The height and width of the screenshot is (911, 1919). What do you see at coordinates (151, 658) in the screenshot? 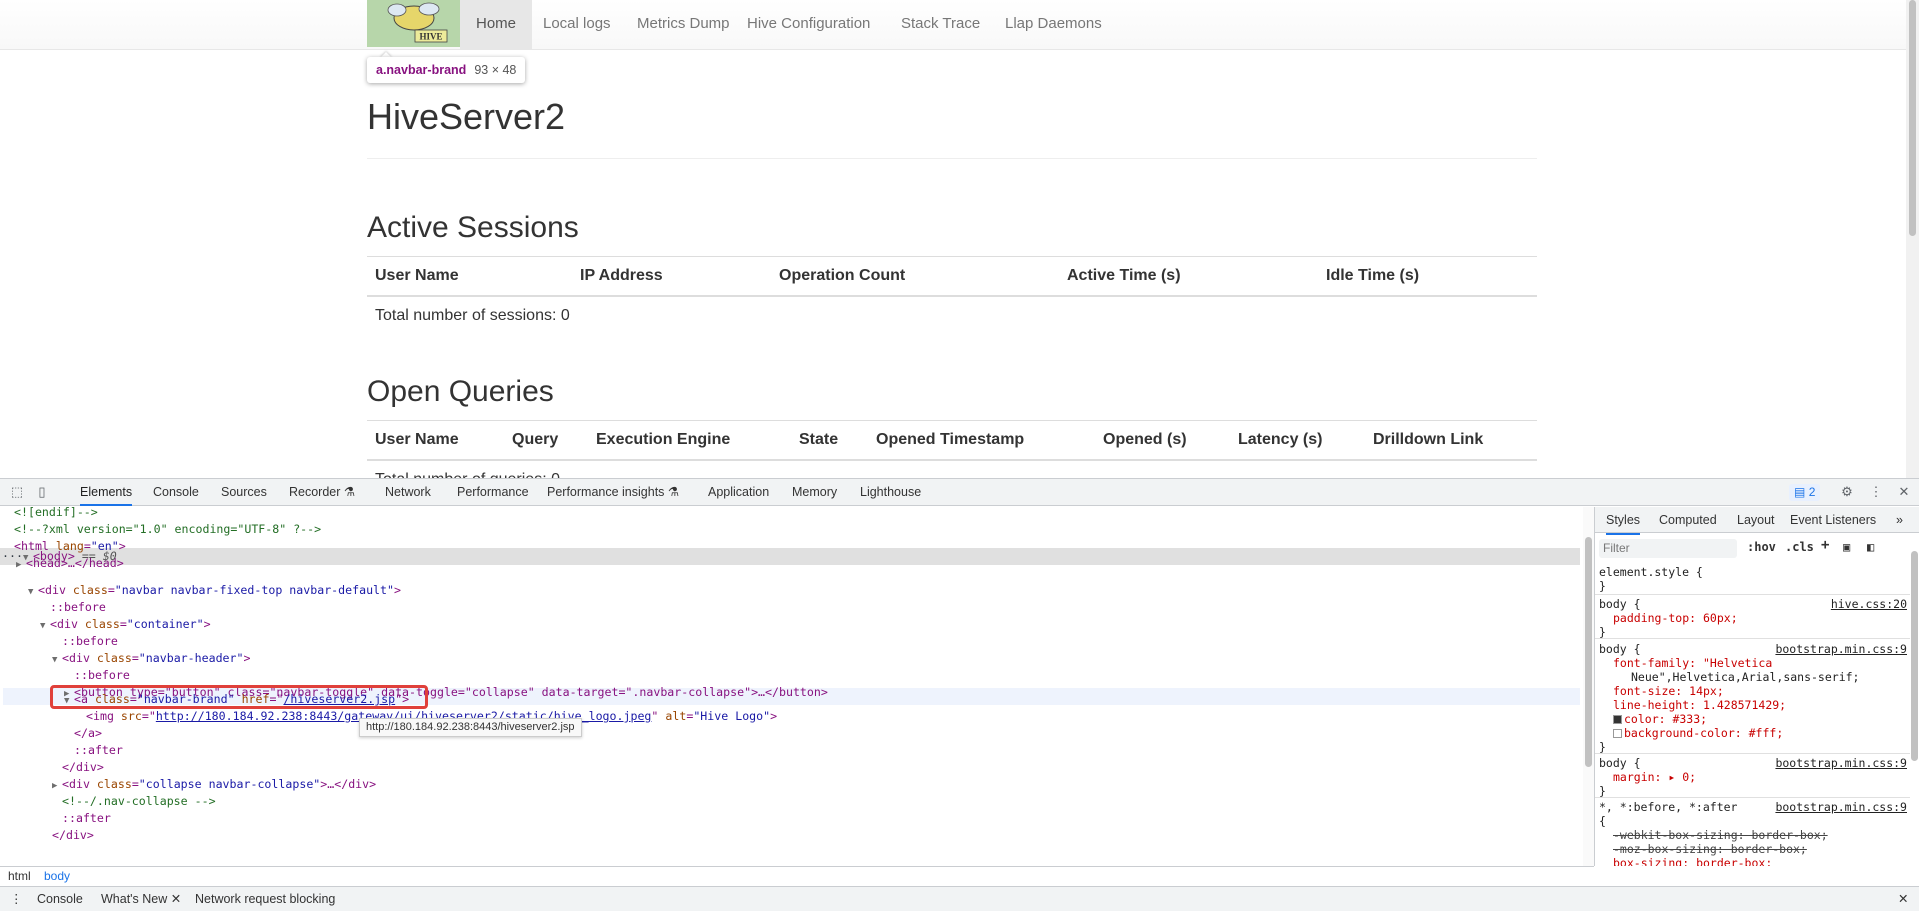
I see `dom-line: ▼ <div class="navbar-header">` at bounding box center [151, 658].